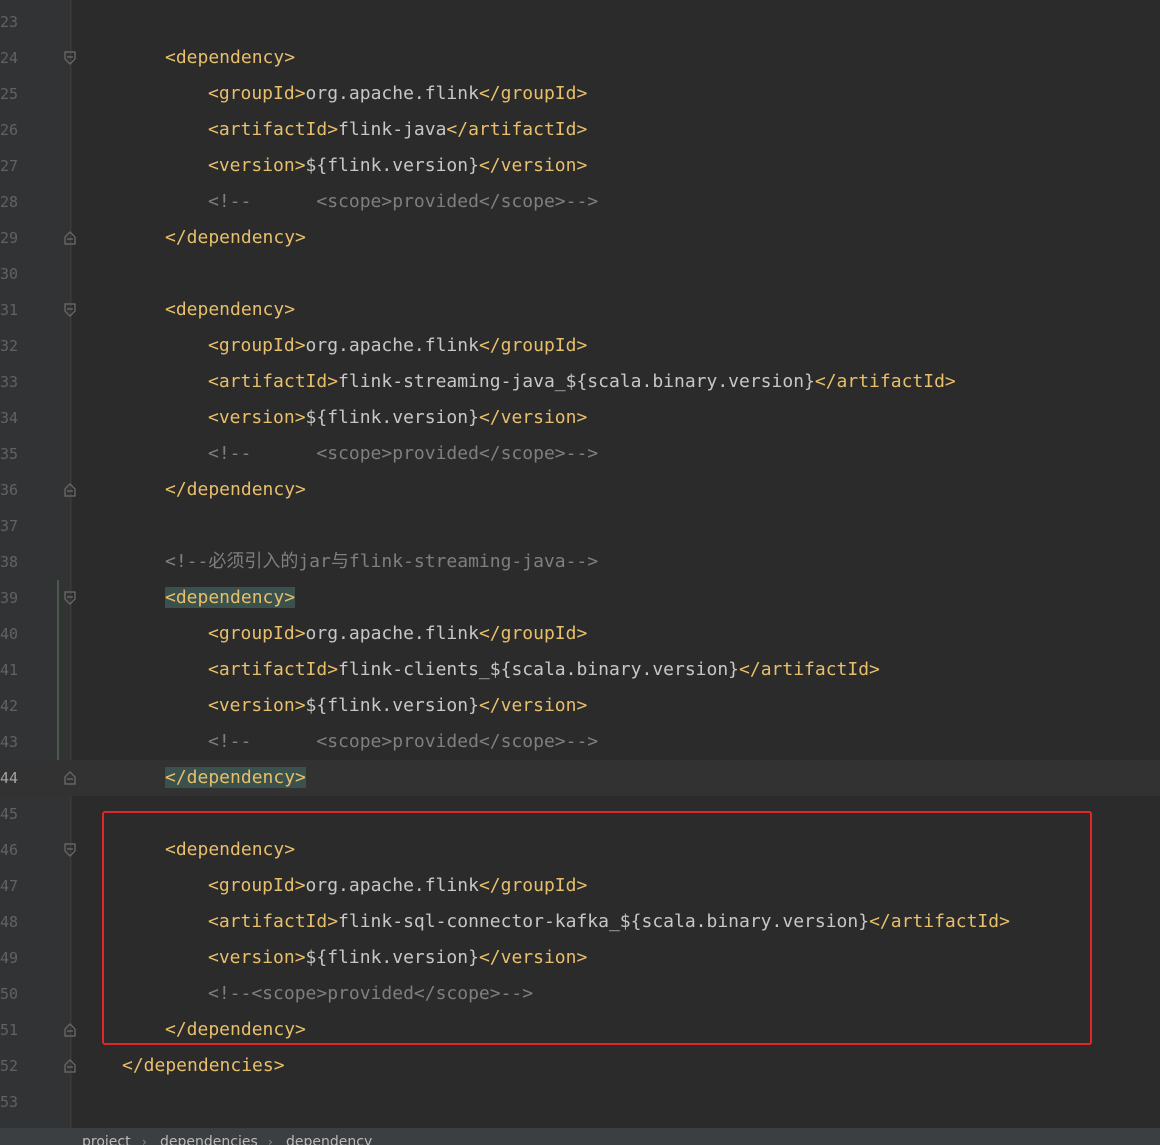  What do you see at coordinates (9, 958) in the screenshot?
I see `line-number: 49` at bounding box center [9, 958].